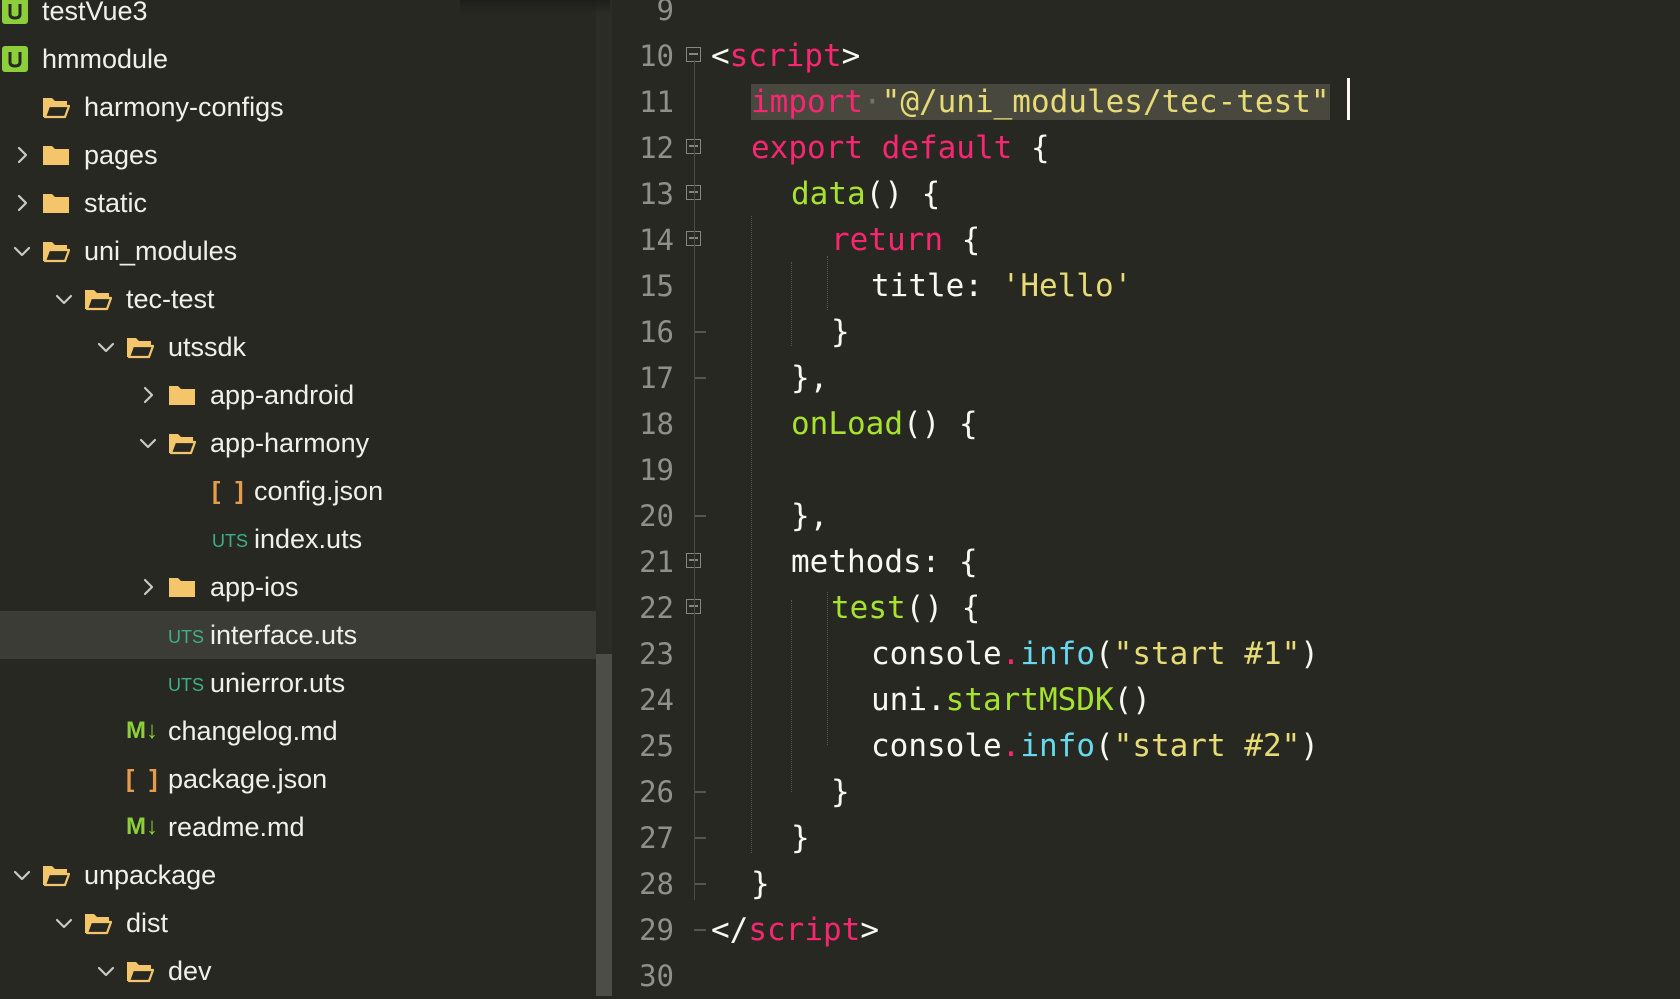 This screenshot has width=1680, height=999. I want to click on code-token: script, so click(785, 56).